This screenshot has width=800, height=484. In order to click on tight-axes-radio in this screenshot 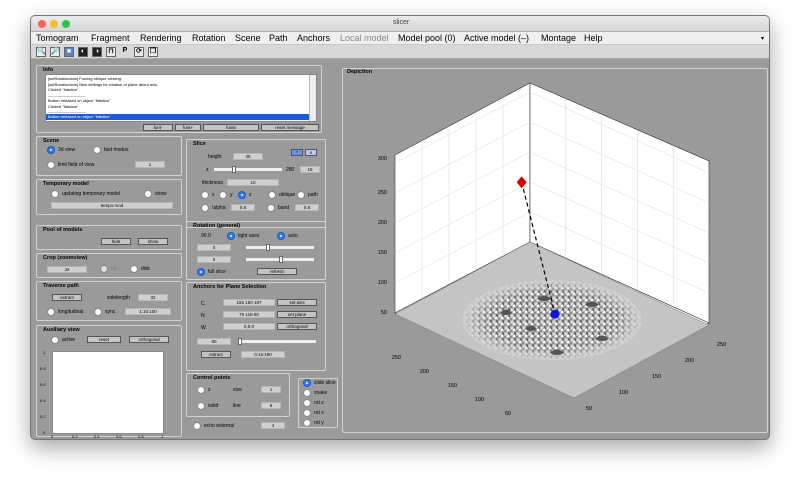, I will do `click(231, 236)`.